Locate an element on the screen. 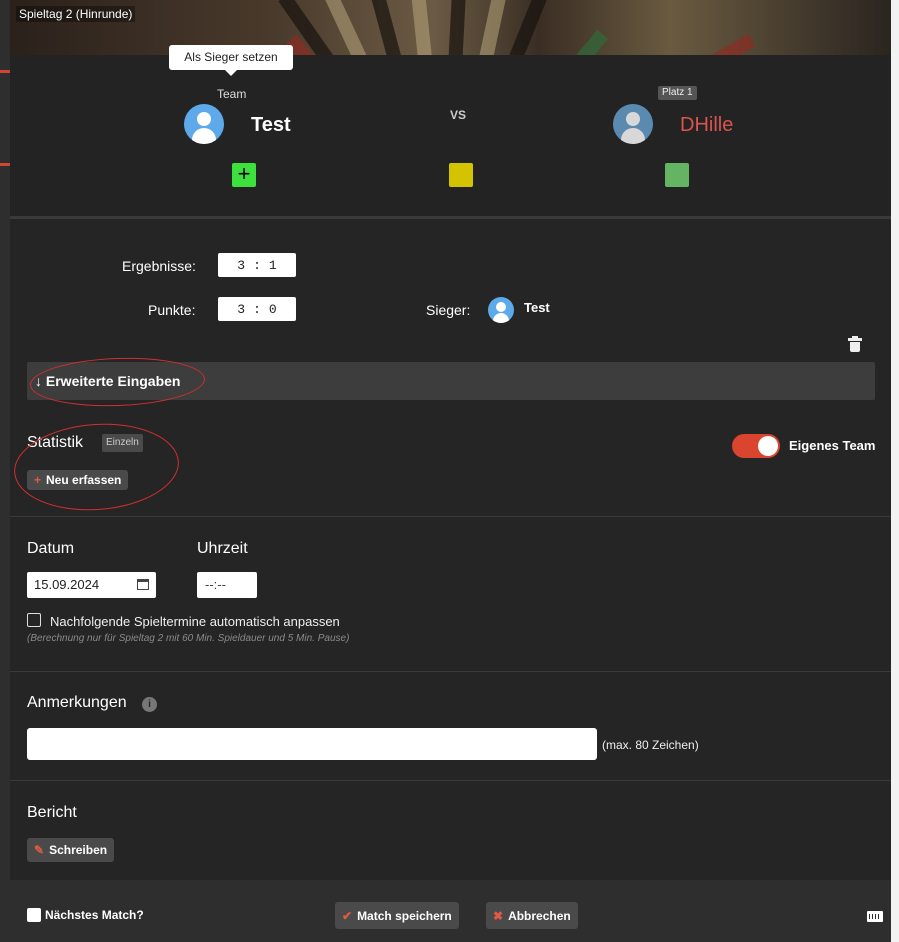 The width and height of the screenshot is (899, 942). abbrechen-button: ✖ Abbrechen is located at coordinates (532, 915).